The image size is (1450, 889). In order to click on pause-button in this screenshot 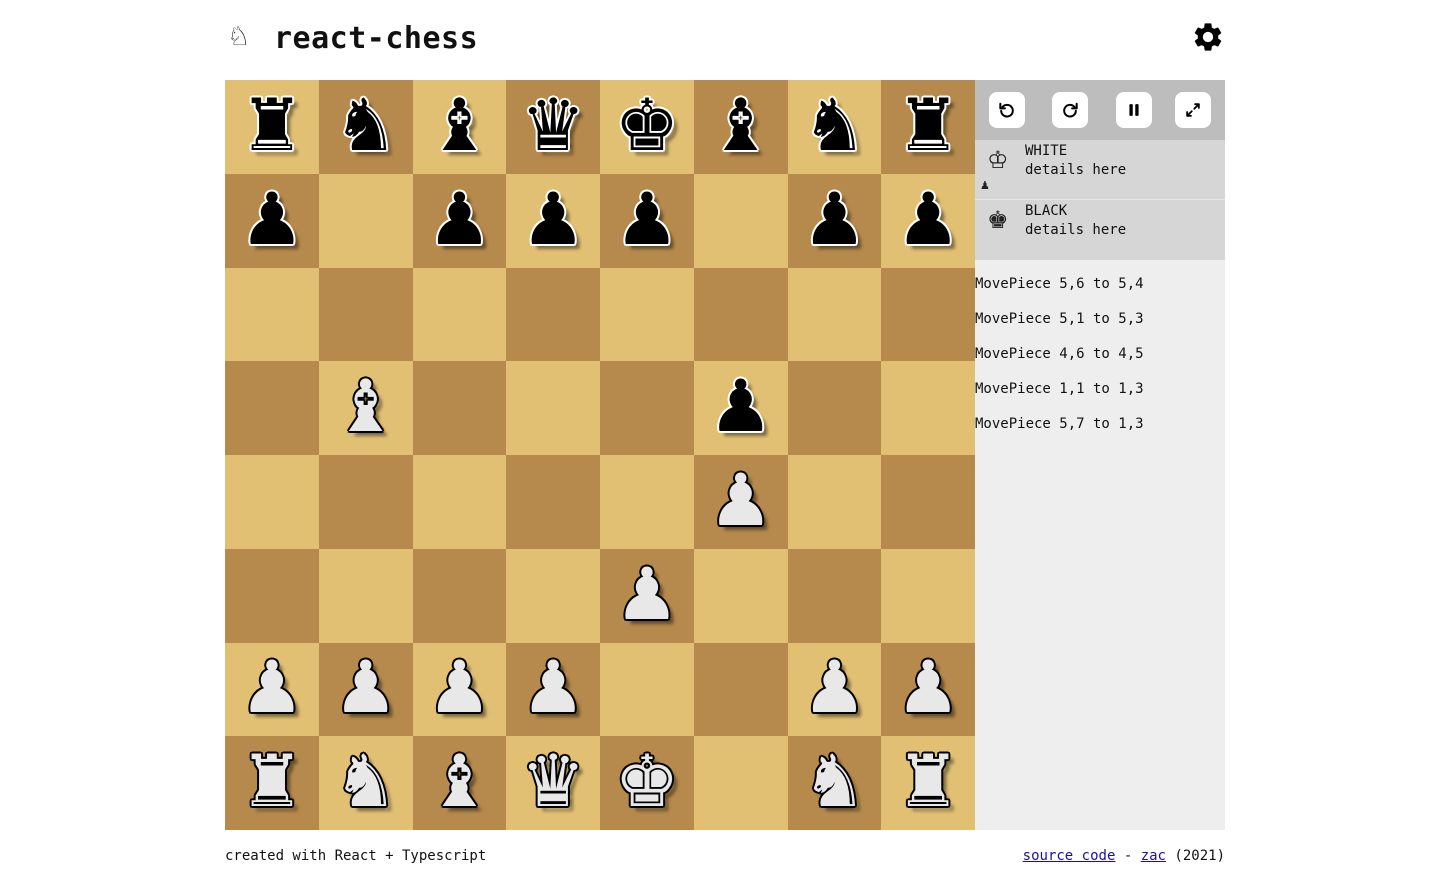, I will do `click(1134, 110)`.